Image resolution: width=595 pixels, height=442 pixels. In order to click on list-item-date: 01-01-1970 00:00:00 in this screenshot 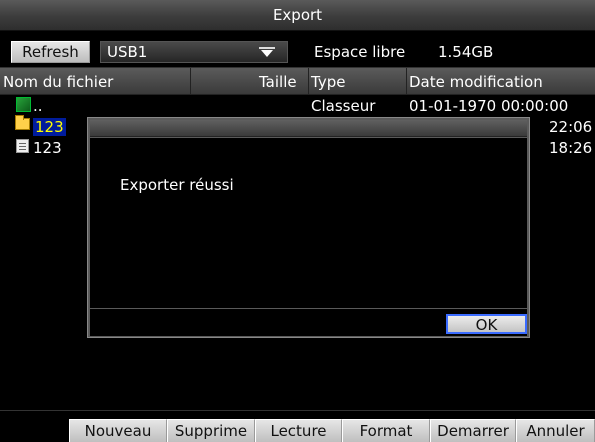, I will do `click(489, 106)`.